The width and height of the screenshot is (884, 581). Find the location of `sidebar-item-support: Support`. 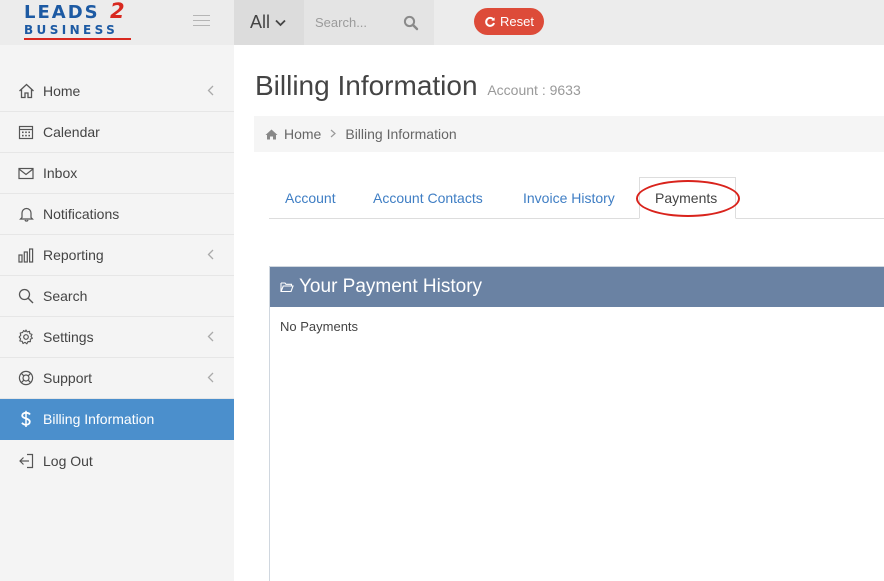

sidebar-item-support: Support is located at coordinates (117, 378).